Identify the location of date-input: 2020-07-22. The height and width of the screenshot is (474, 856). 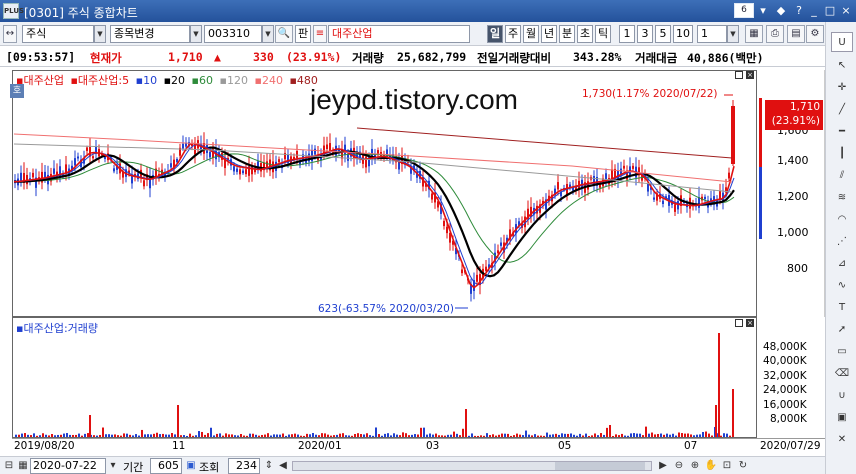
(68, 466).